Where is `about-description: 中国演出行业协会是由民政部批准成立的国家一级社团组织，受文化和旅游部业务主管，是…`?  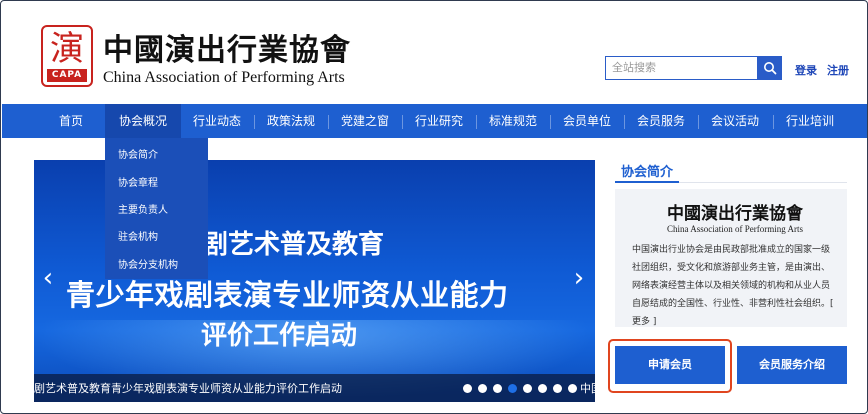
about-description: 中国演出行业协会是由民政部批准成立的国家一级社团组织，受文化和旅游部业务主管，是… is located at coordinates (734, 286).